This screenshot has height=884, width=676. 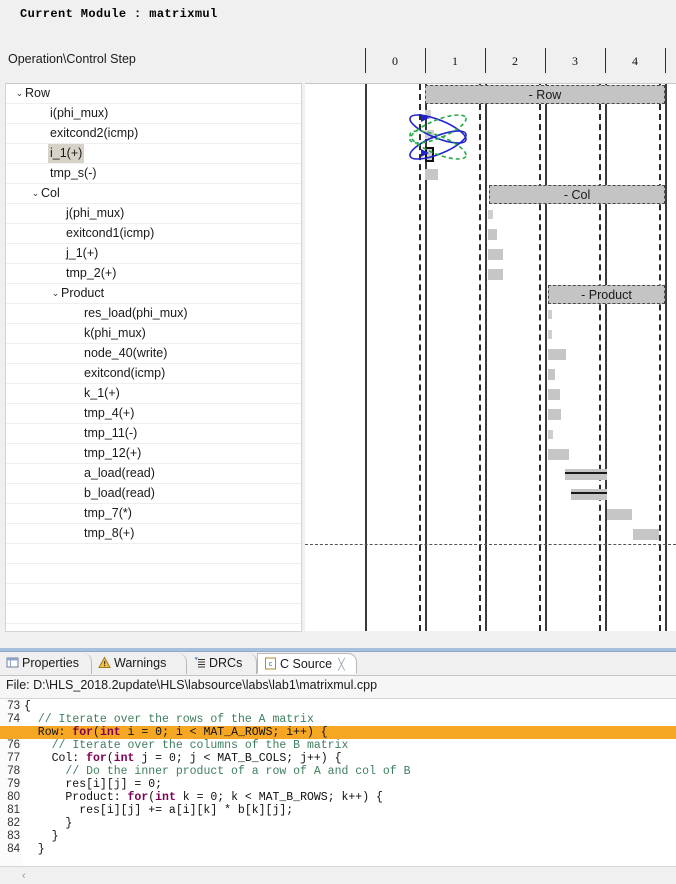 I want to click on code-token: }, so click(x=48, y=823).